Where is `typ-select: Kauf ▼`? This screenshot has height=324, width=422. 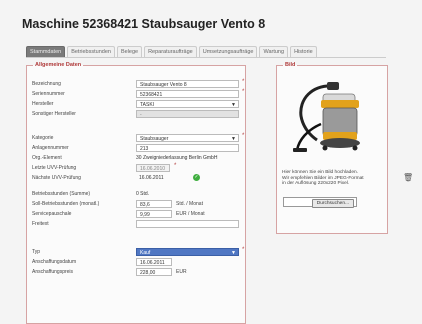 typ-select: Kauf ▼ is located at coordinates (187, 252).